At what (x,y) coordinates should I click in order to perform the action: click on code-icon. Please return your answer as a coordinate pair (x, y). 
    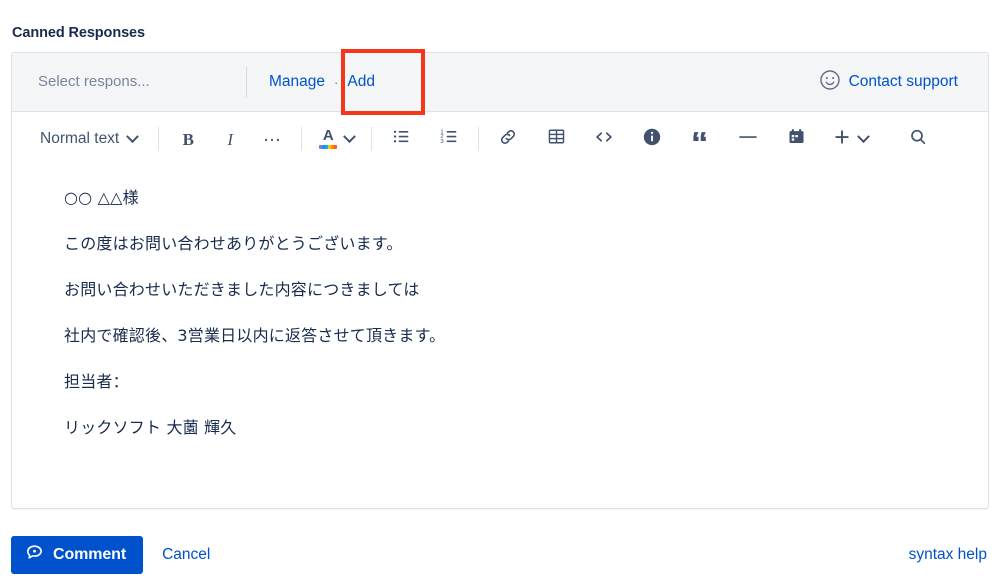
    Looking at the image, I should click on (604, 139).